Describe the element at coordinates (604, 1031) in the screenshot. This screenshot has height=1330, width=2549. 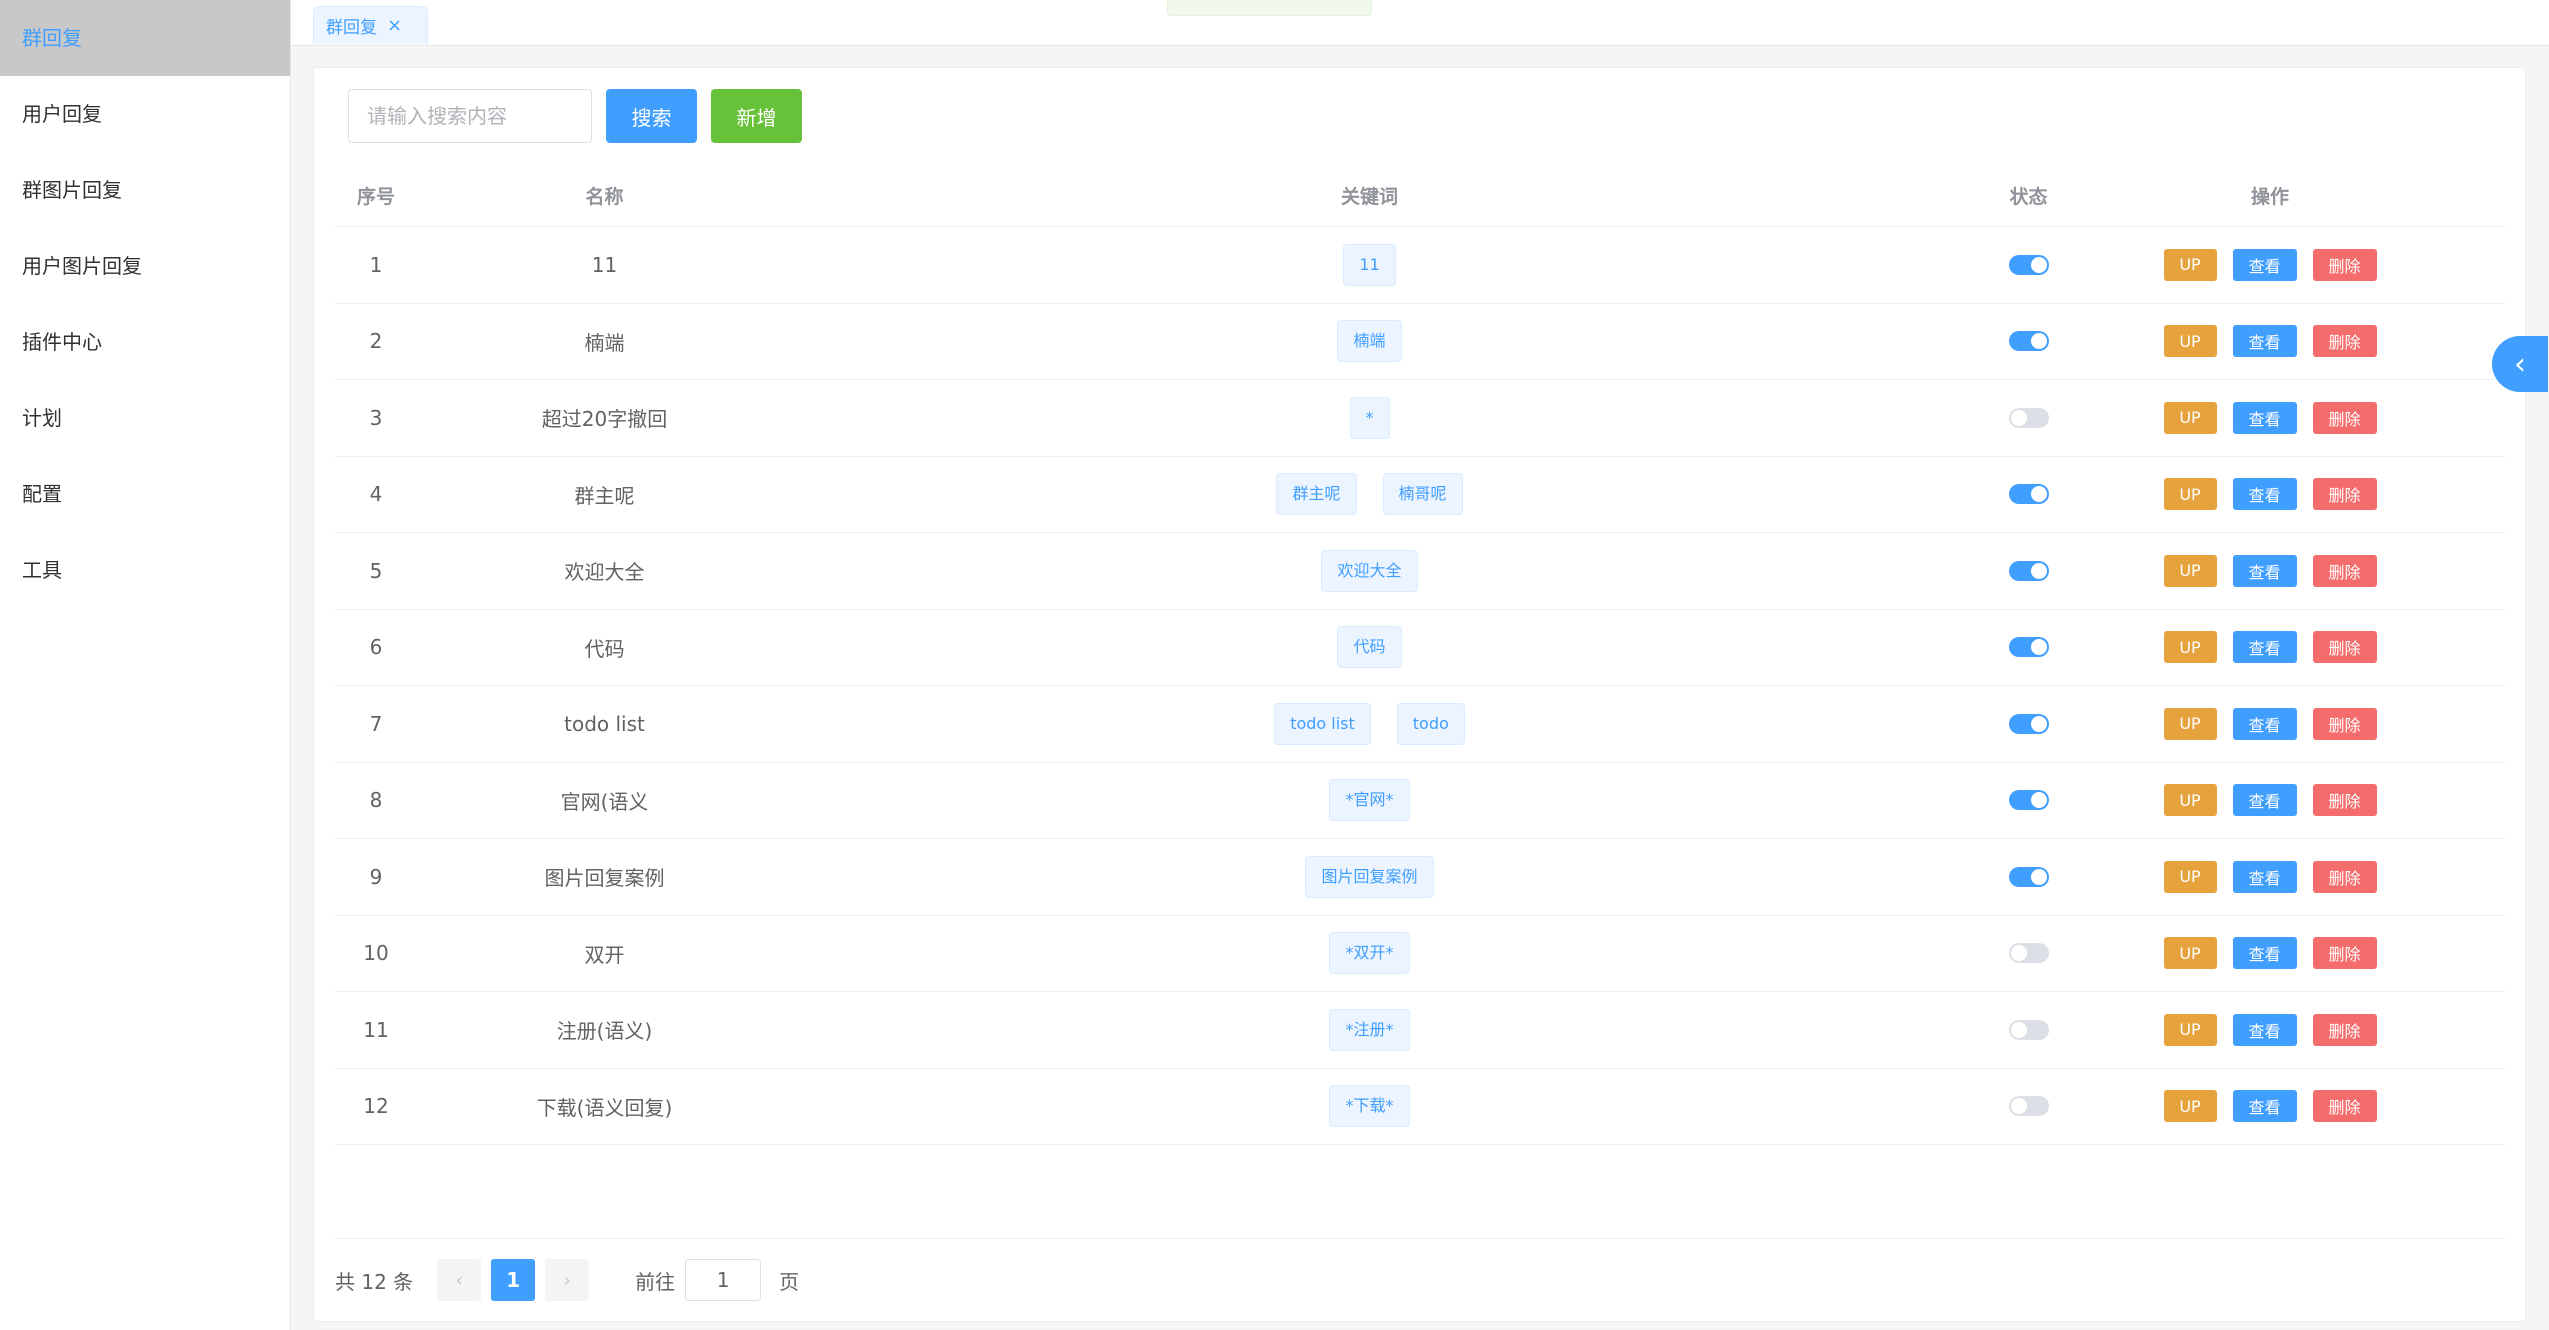
I see `row-name: 注册(语义)` at that location.